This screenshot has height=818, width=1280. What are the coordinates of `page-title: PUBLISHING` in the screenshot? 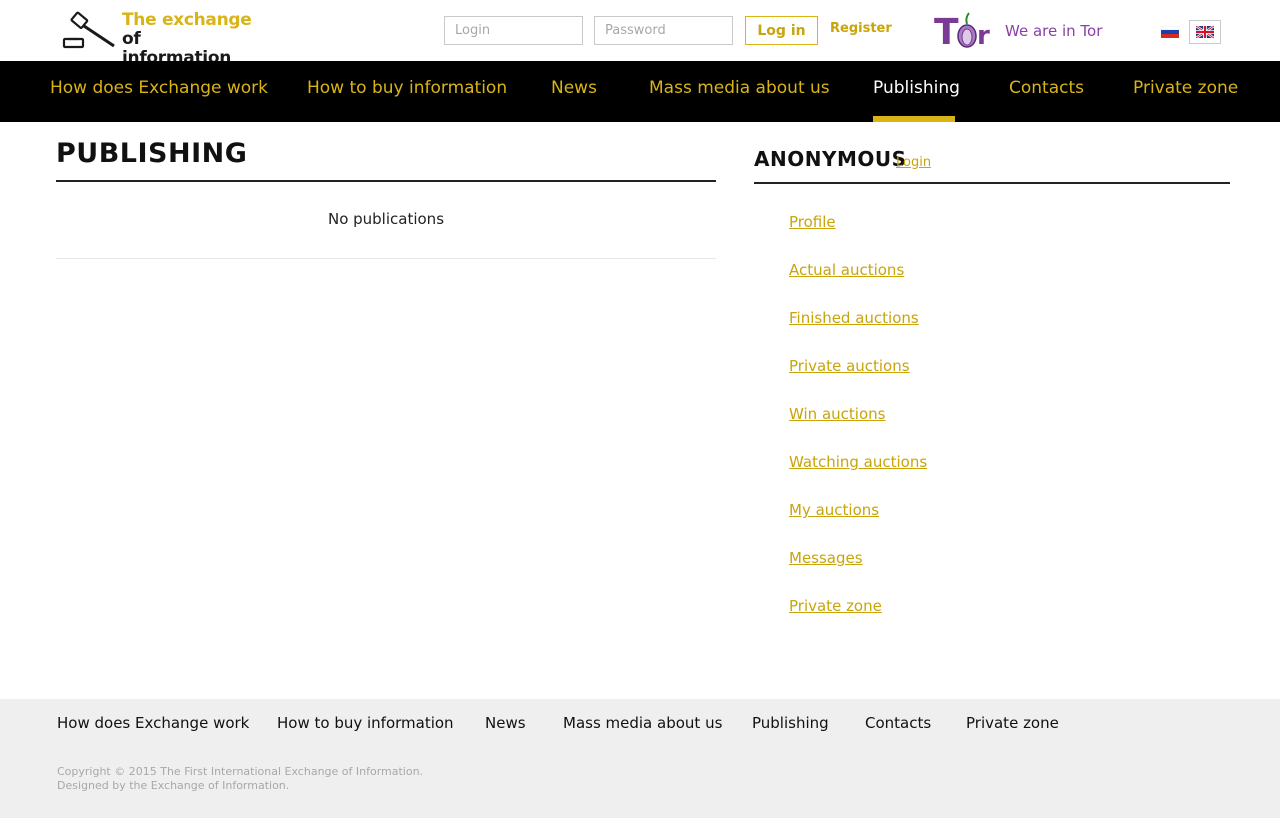 It's located at (152, 153).